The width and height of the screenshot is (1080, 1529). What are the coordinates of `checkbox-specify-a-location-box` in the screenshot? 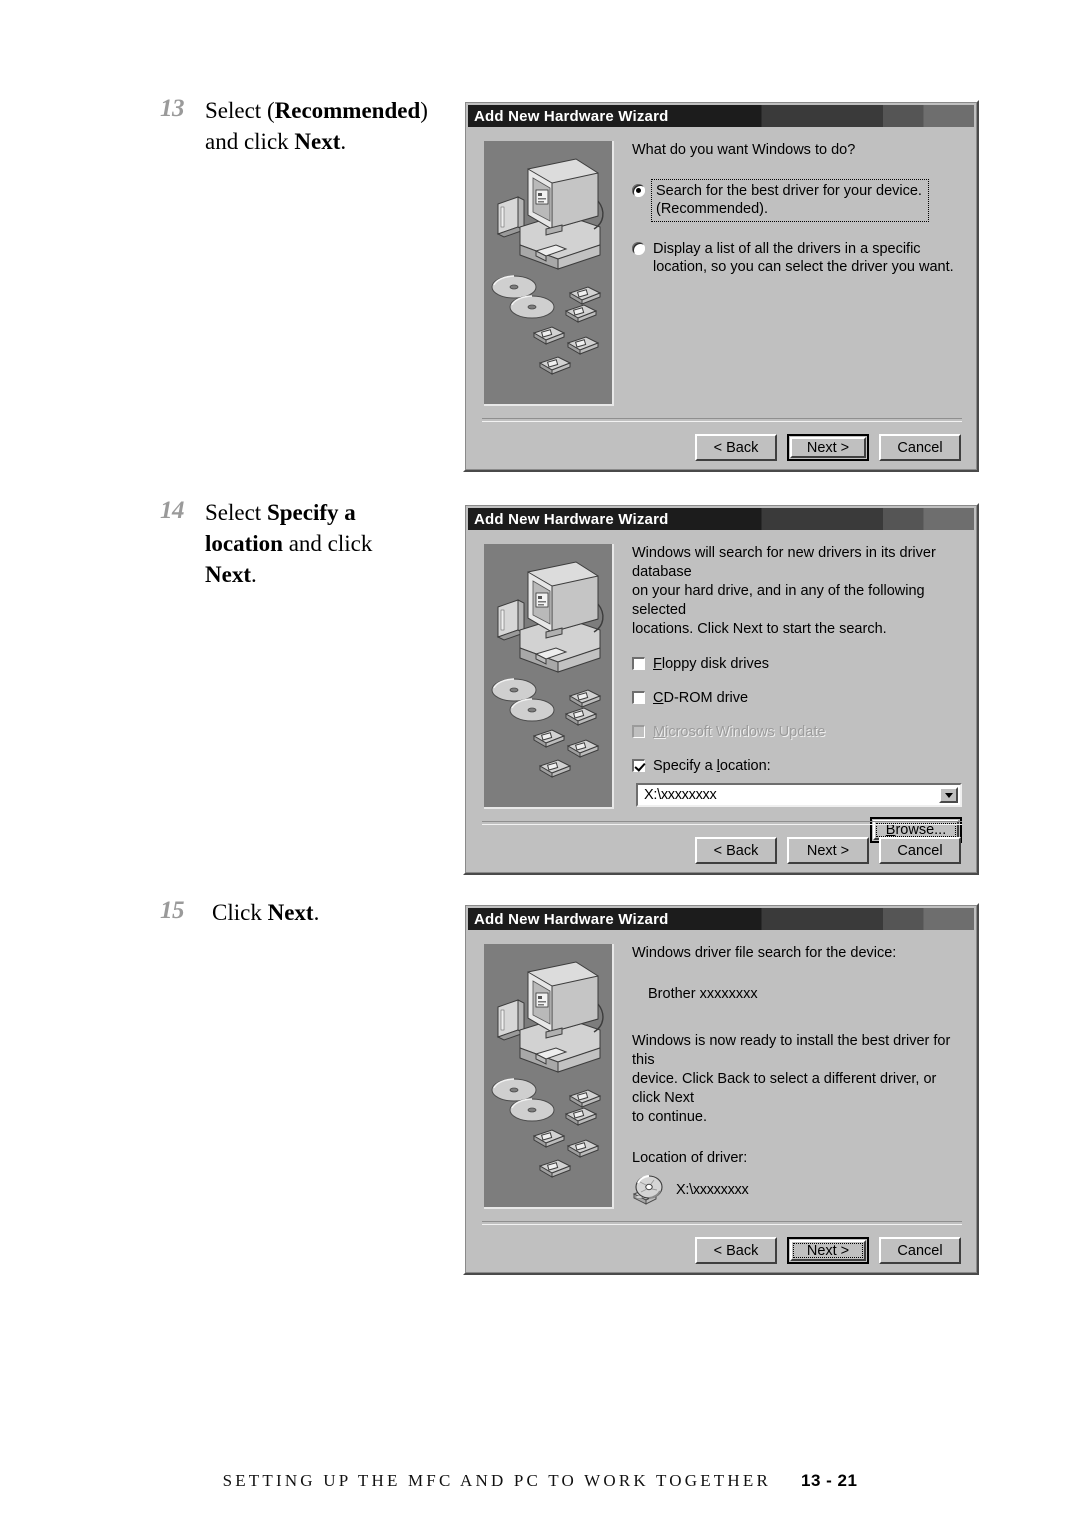 It's located at (638, 765).